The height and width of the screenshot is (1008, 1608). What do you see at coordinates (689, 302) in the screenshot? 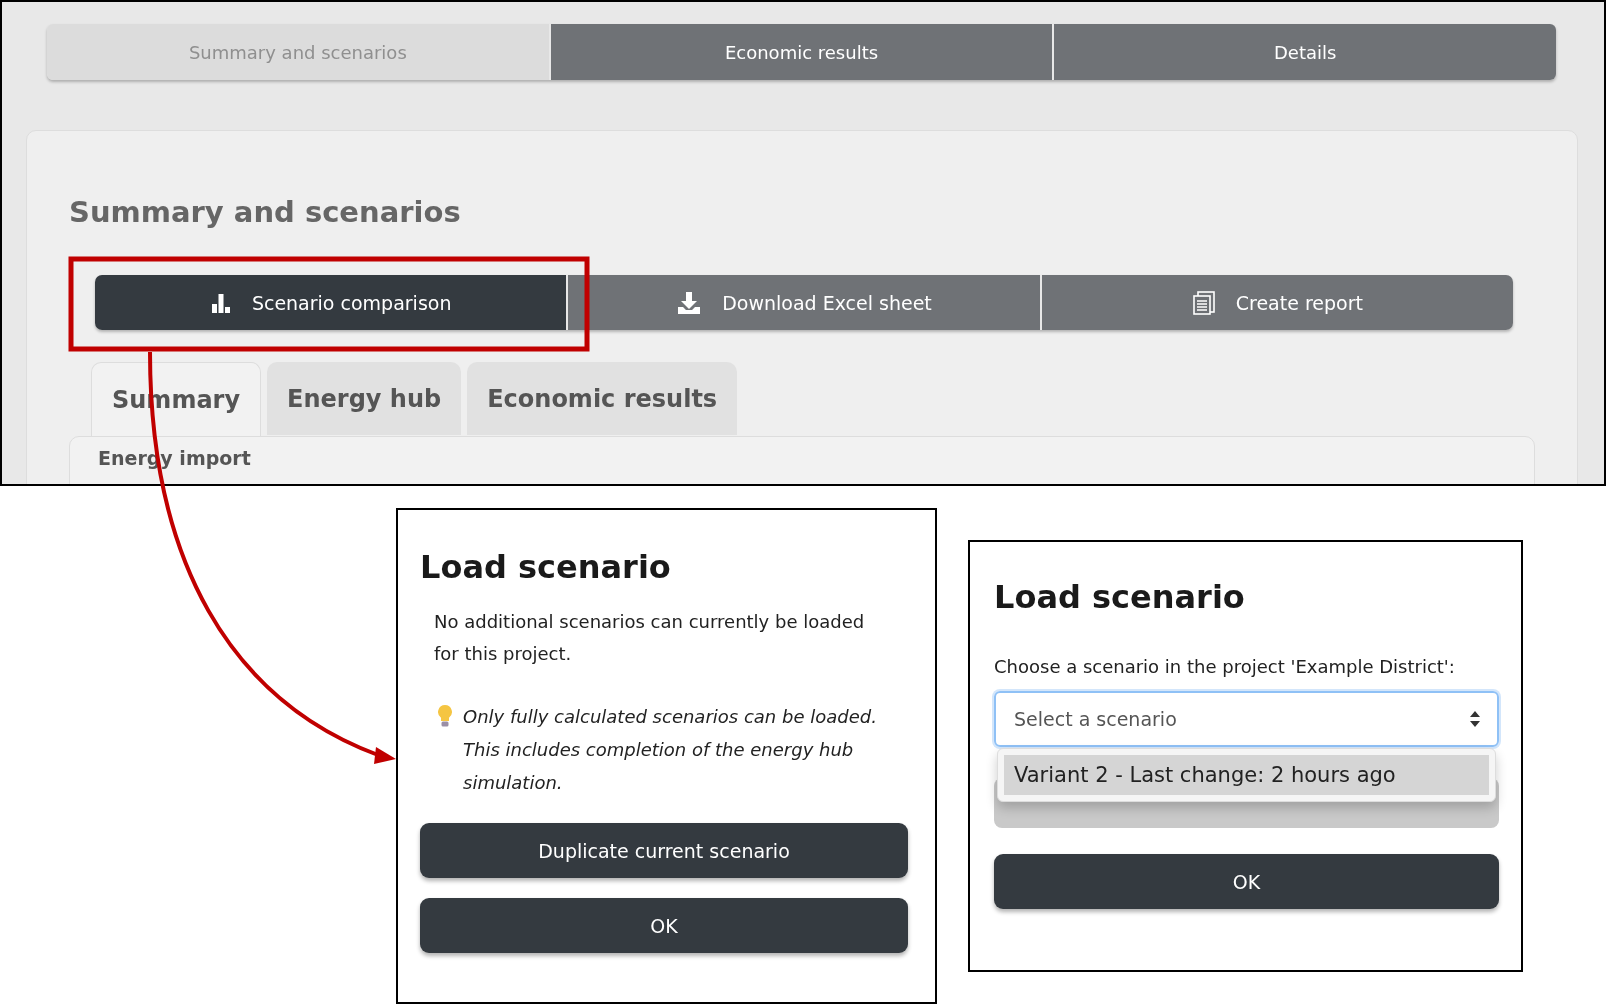
I see `download-icon` at bounding box center [689, 302].